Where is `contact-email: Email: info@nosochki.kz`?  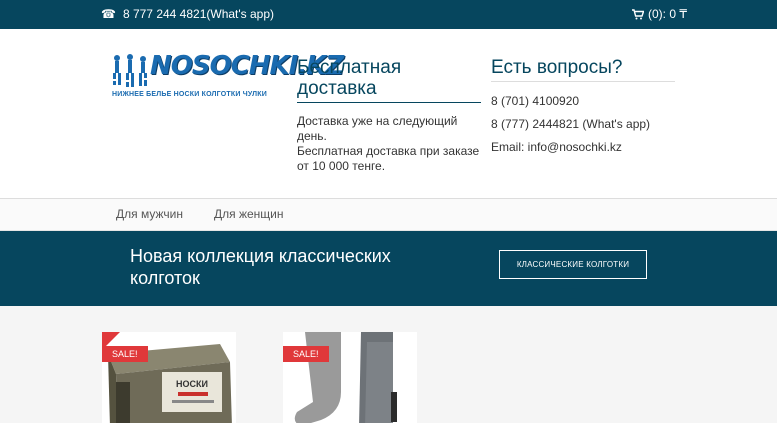 contact-email: Email: info@nosochki.kz is located at coordinates (583, 147).